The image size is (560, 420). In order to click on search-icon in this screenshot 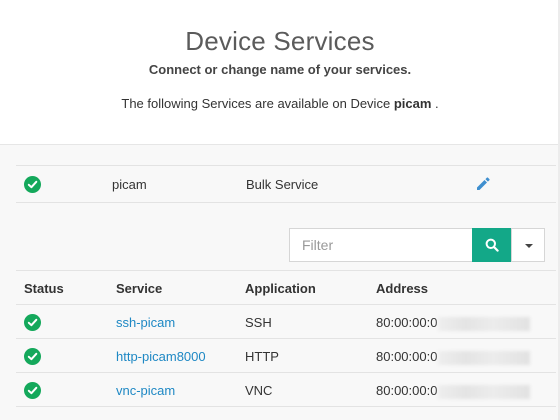, I will do `click(492, 245)`.